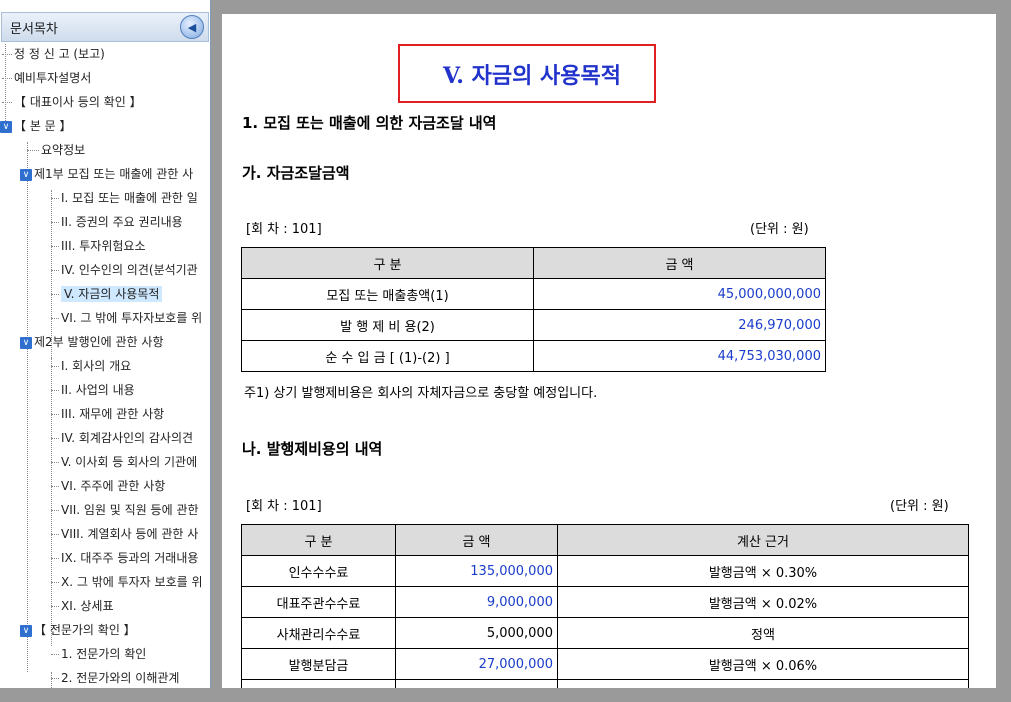 The height and width of the screenshot is (702, 1011). What do you see at coordinates (476, 571) in the screenshot?
I see `table-cell-value: 135,000,000` at bounding box center [476, 571].